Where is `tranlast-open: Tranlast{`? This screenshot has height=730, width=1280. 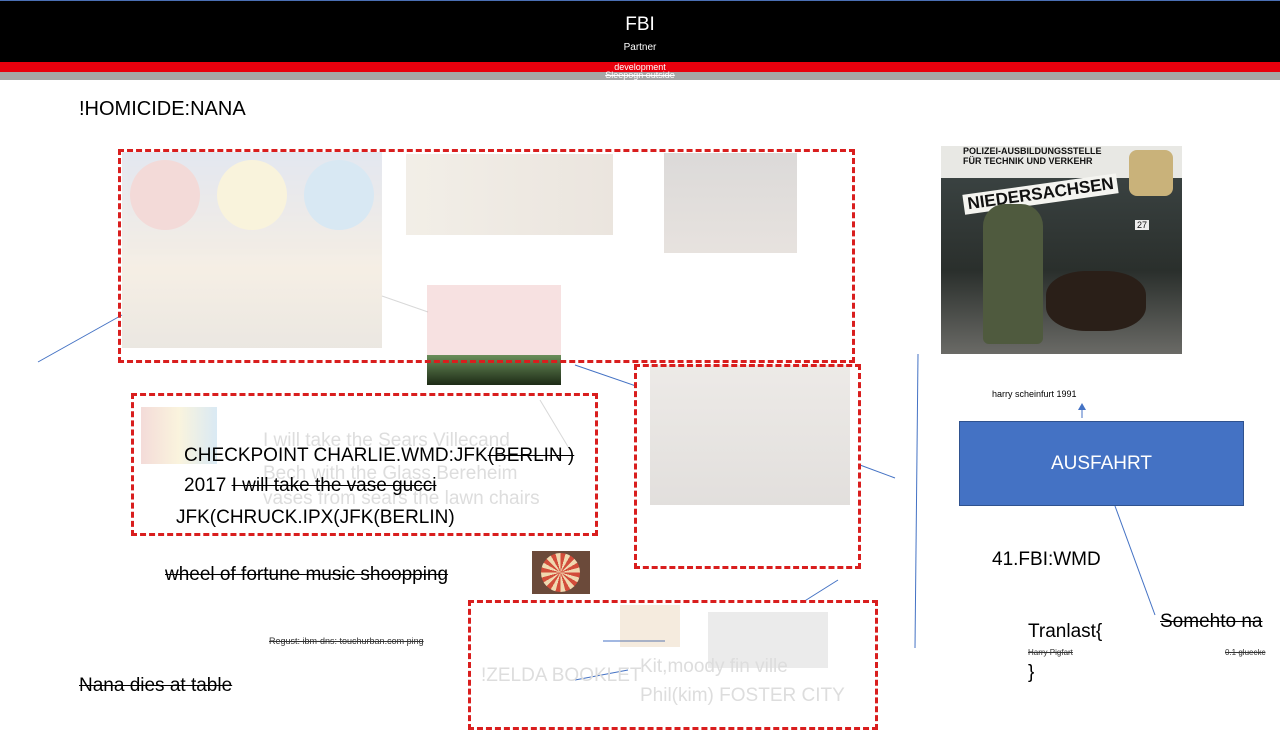
tranlast-open: Tranlast{ is located at coordinates (1065, 631).